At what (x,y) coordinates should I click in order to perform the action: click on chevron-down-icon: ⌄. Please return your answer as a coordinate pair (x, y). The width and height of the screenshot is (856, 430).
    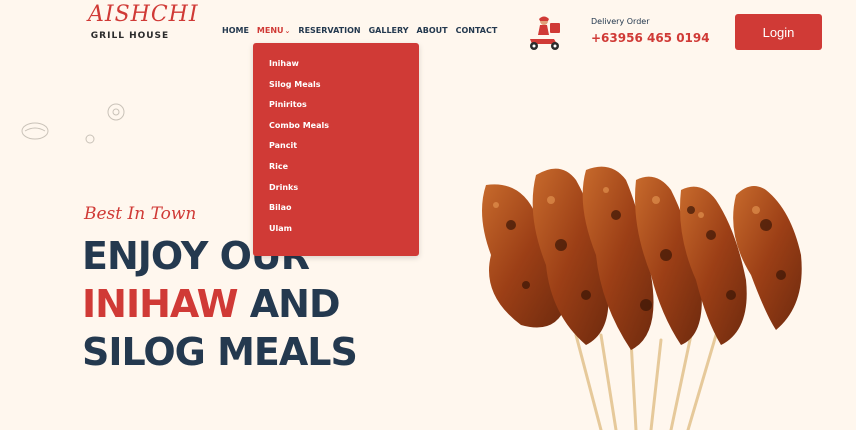
    Looking at the image, I should click on (287, 31).